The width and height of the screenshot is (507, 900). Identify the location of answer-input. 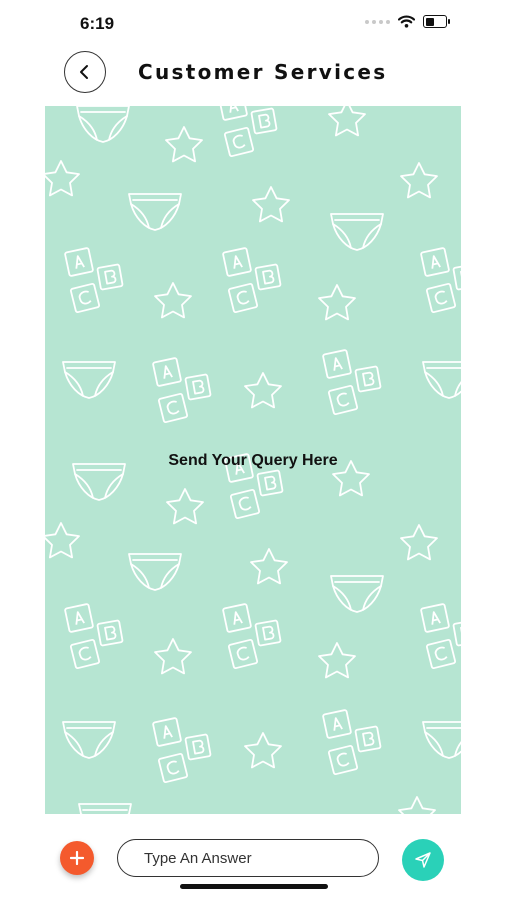
(248, 858).